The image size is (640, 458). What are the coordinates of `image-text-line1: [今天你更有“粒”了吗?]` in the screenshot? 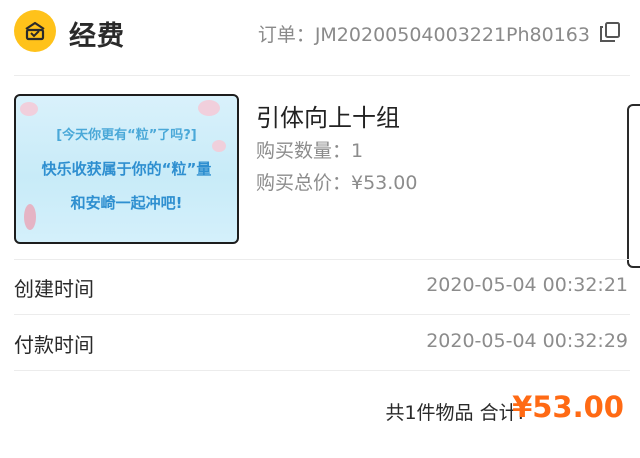 It's located at (126, 135).